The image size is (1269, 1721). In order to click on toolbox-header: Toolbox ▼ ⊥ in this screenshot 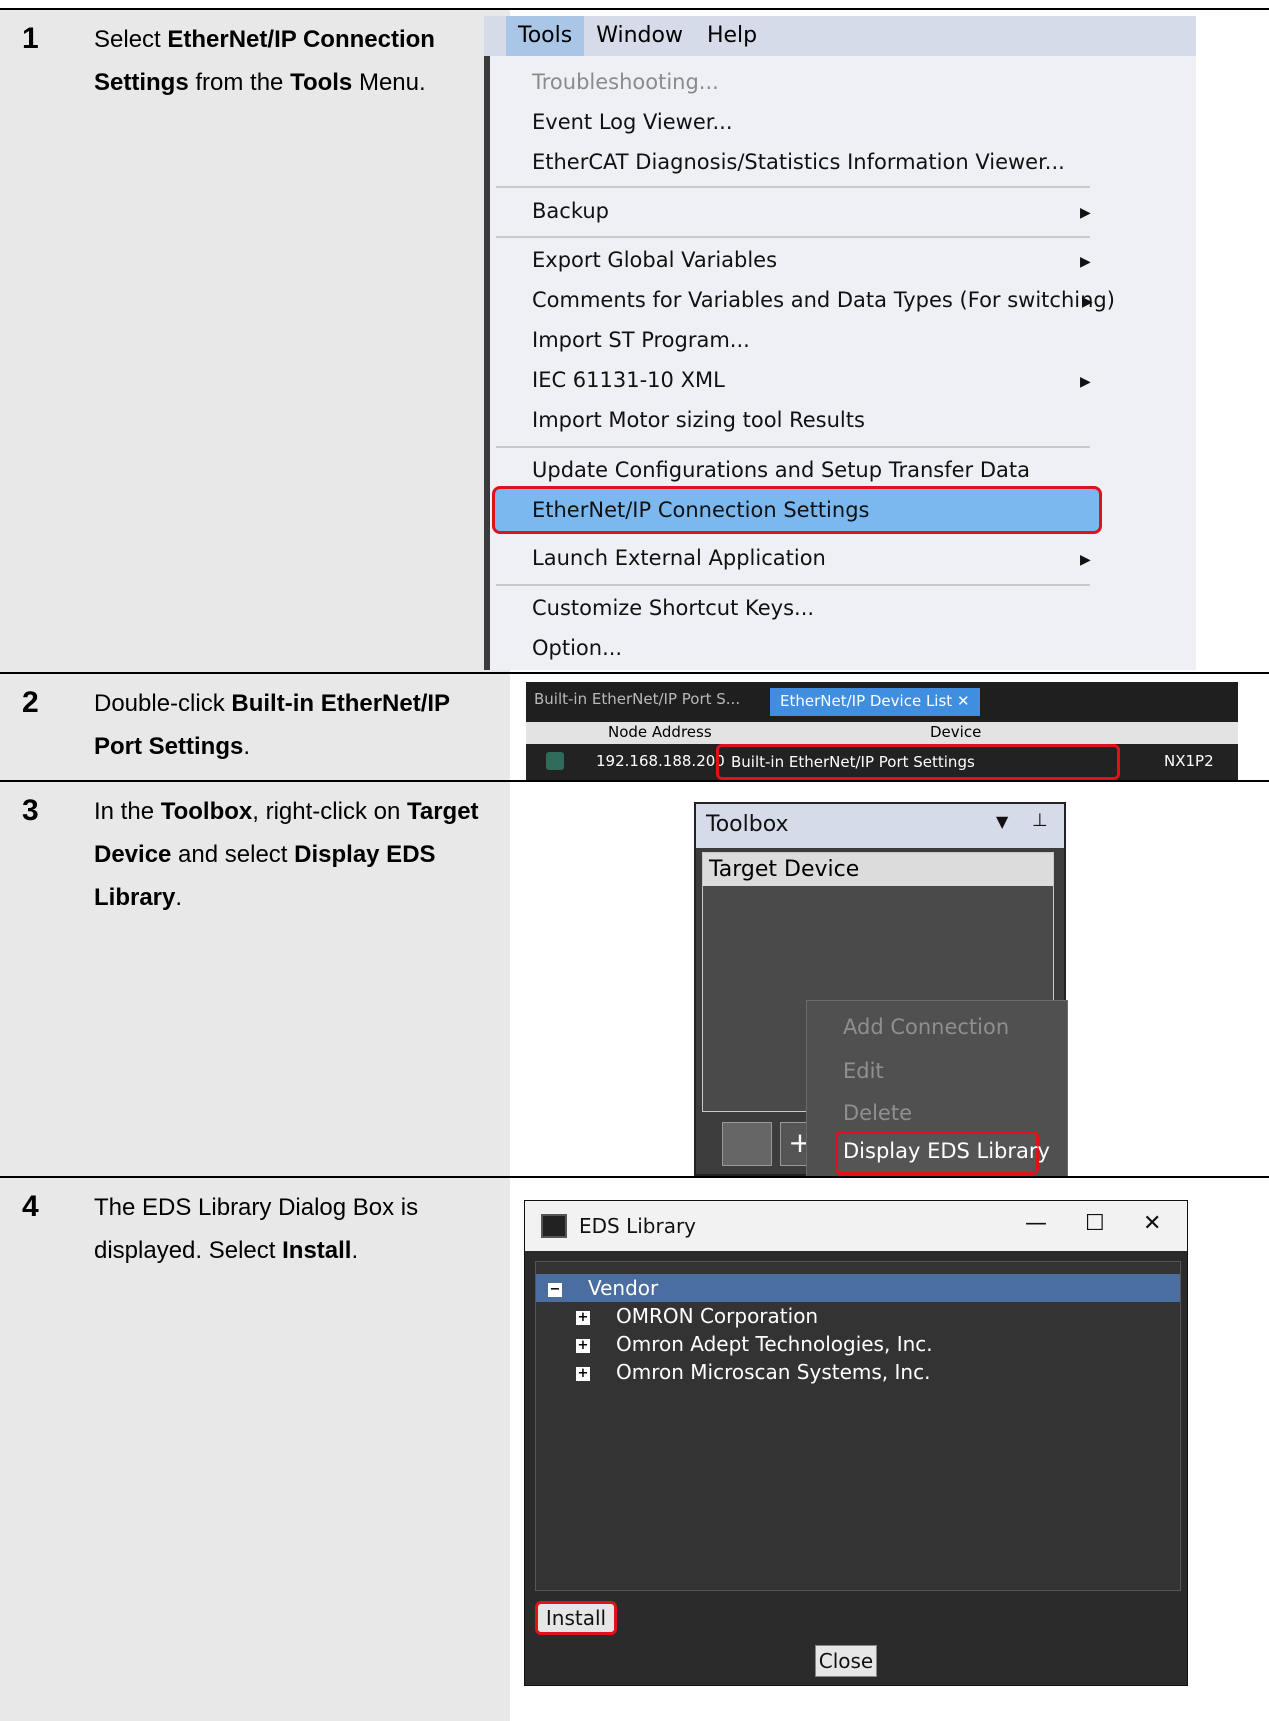, I will do `click(880, 826)`.